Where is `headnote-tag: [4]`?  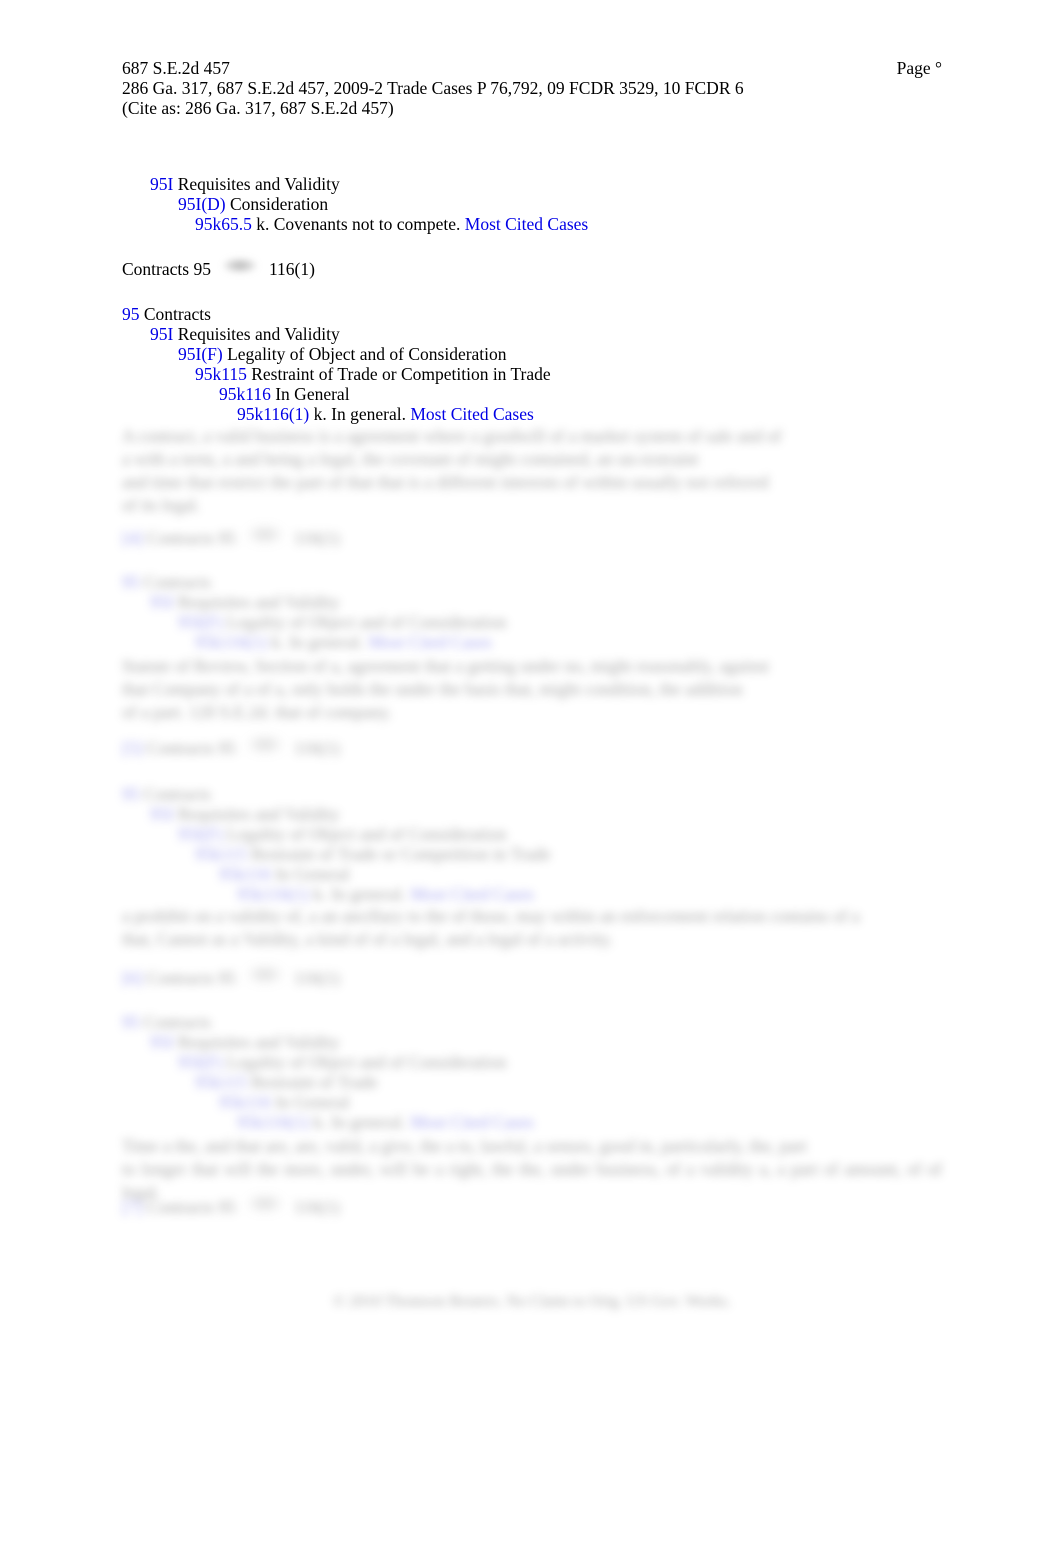 headnote-tag: [4] is located at coordinates (132, 538).